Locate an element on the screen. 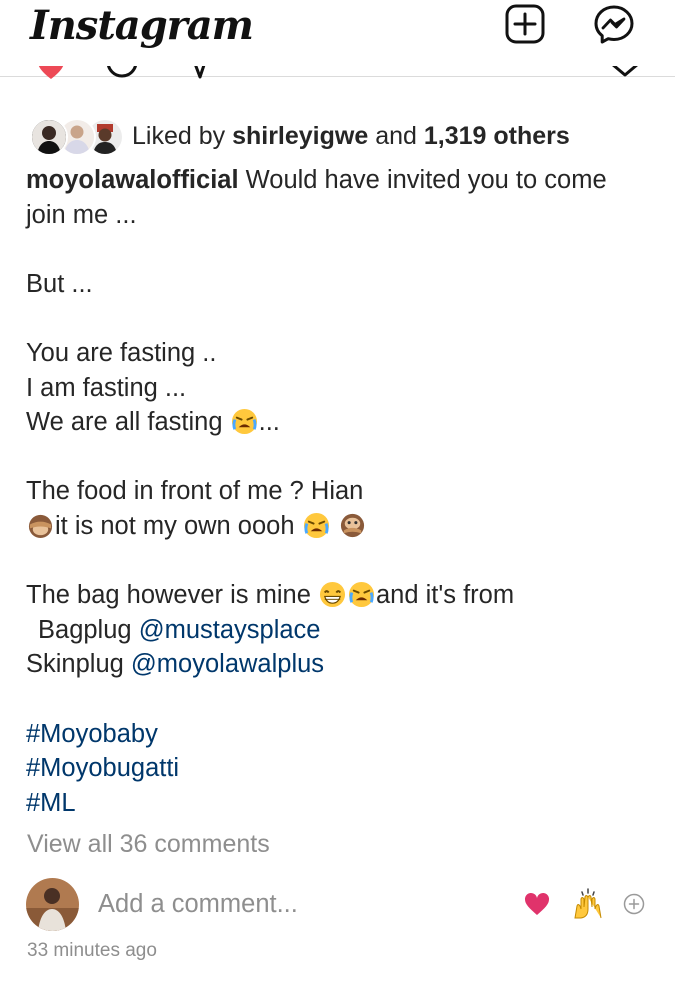  grinning-sweat-emoji is located at coordinates (332, 595).